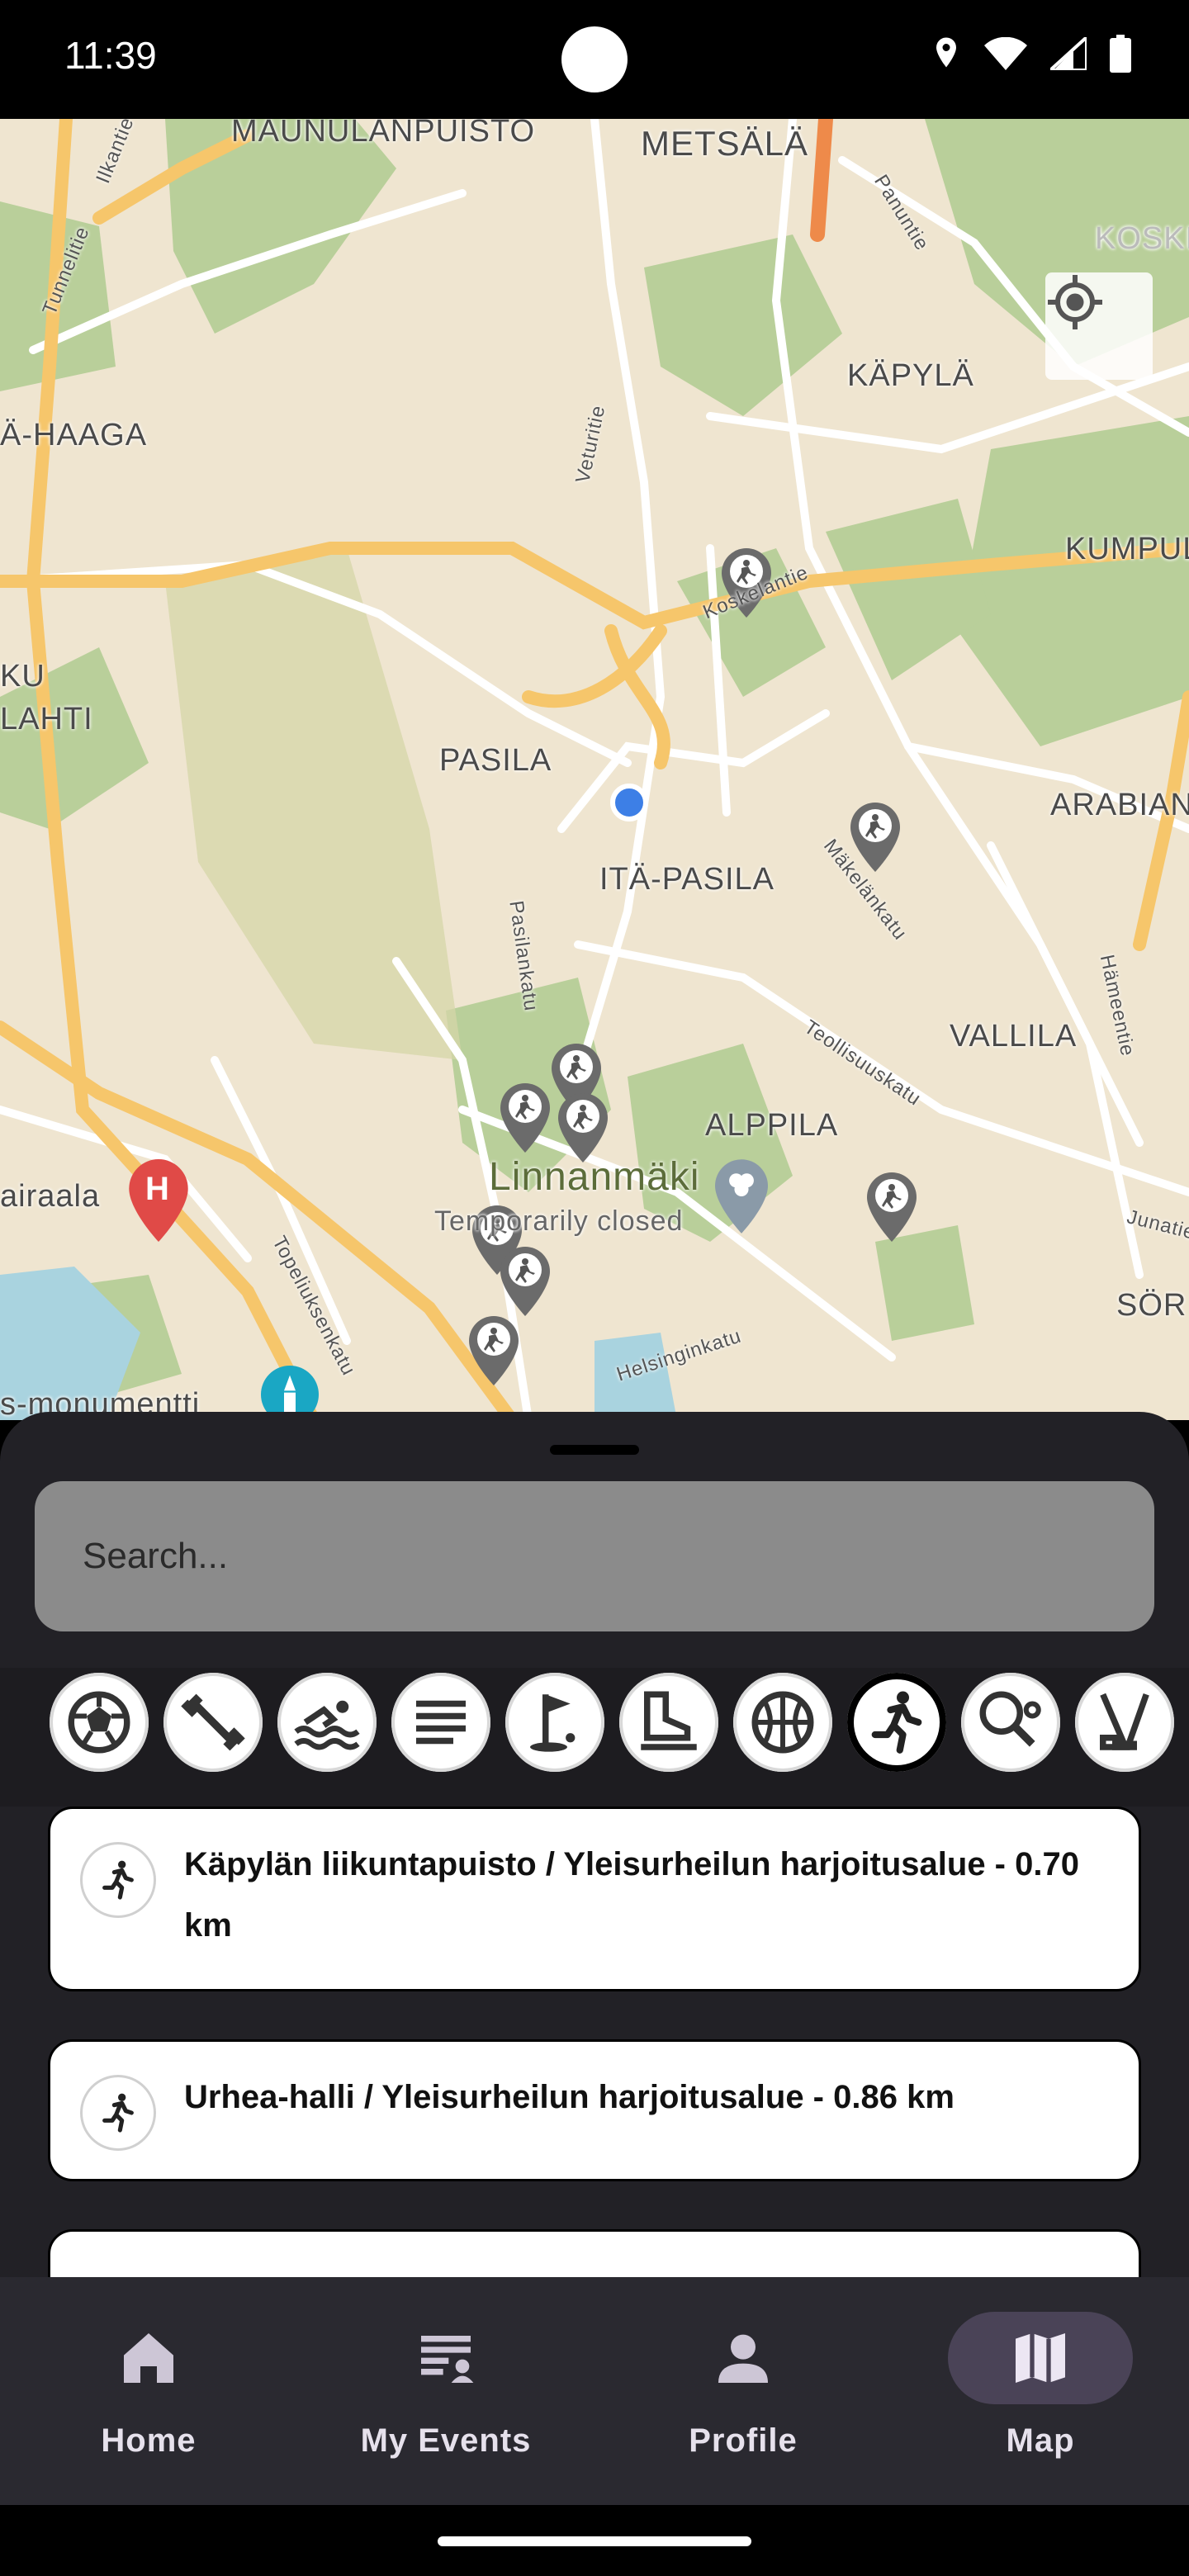 The height and width of the screenshot is (2576, 1189). I want to click on status-bar: 11:39, so click(594, 59).